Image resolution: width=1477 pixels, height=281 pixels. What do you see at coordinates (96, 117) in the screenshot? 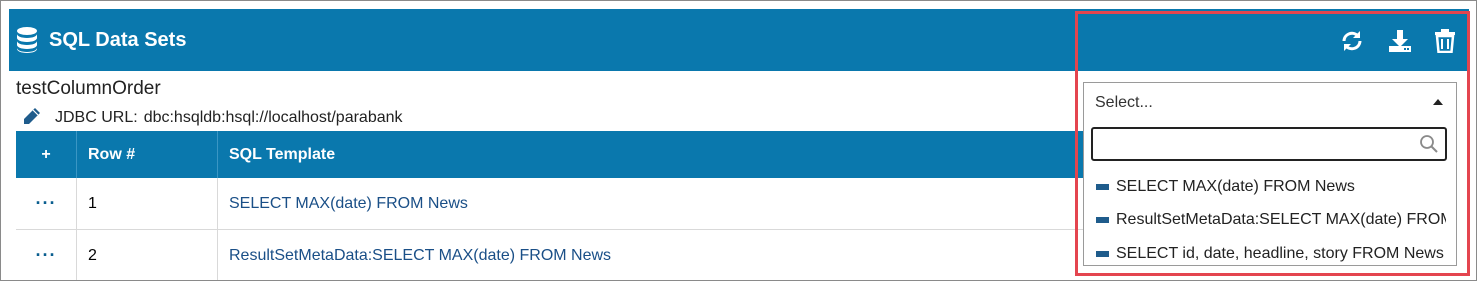
I see `jdbc-url-label: JDBC URL:` at bounding box center [96, 117].